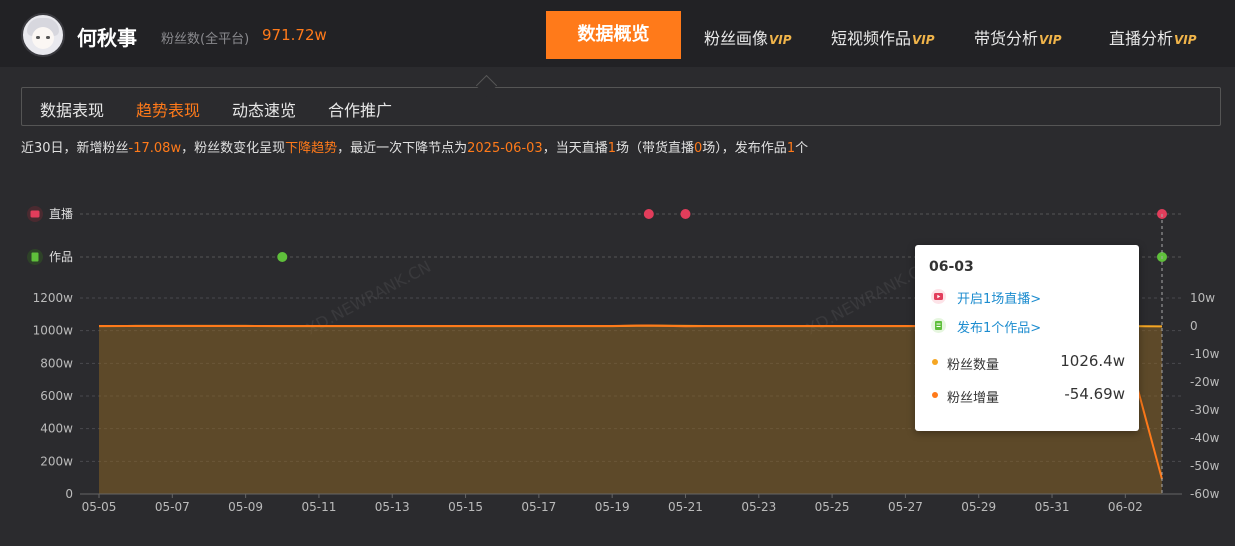 This screenshot has height=546, width=1235. Describe the element at coordinates (294, 35) in the screenshot. I see `fans-value: 971.72w` at that location.